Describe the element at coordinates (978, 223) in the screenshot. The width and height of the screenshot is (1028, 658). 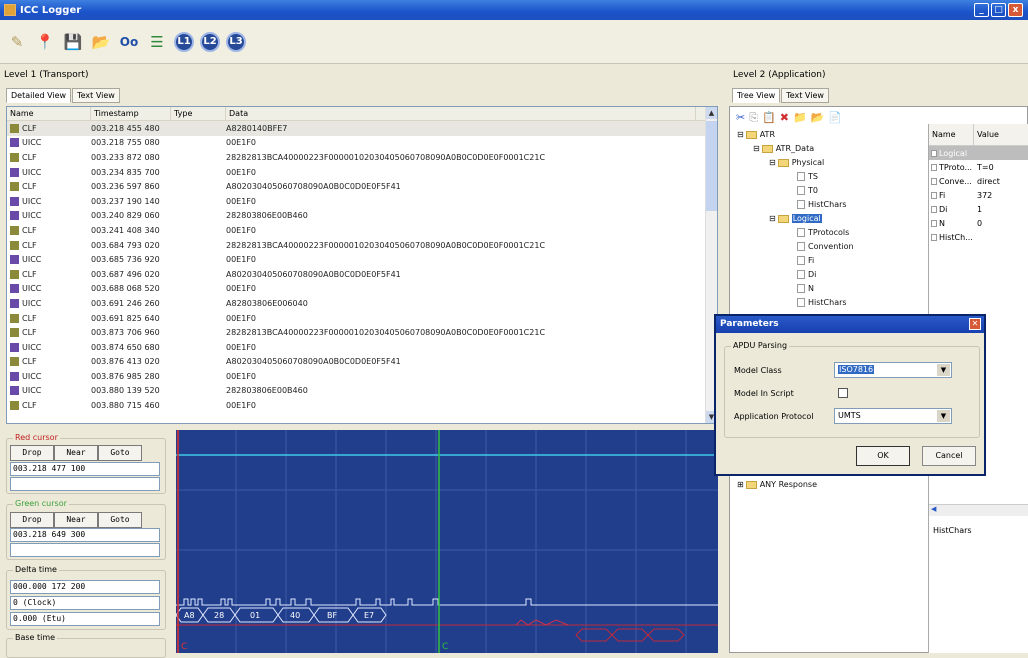
I see `prop-row: N0` at that location.